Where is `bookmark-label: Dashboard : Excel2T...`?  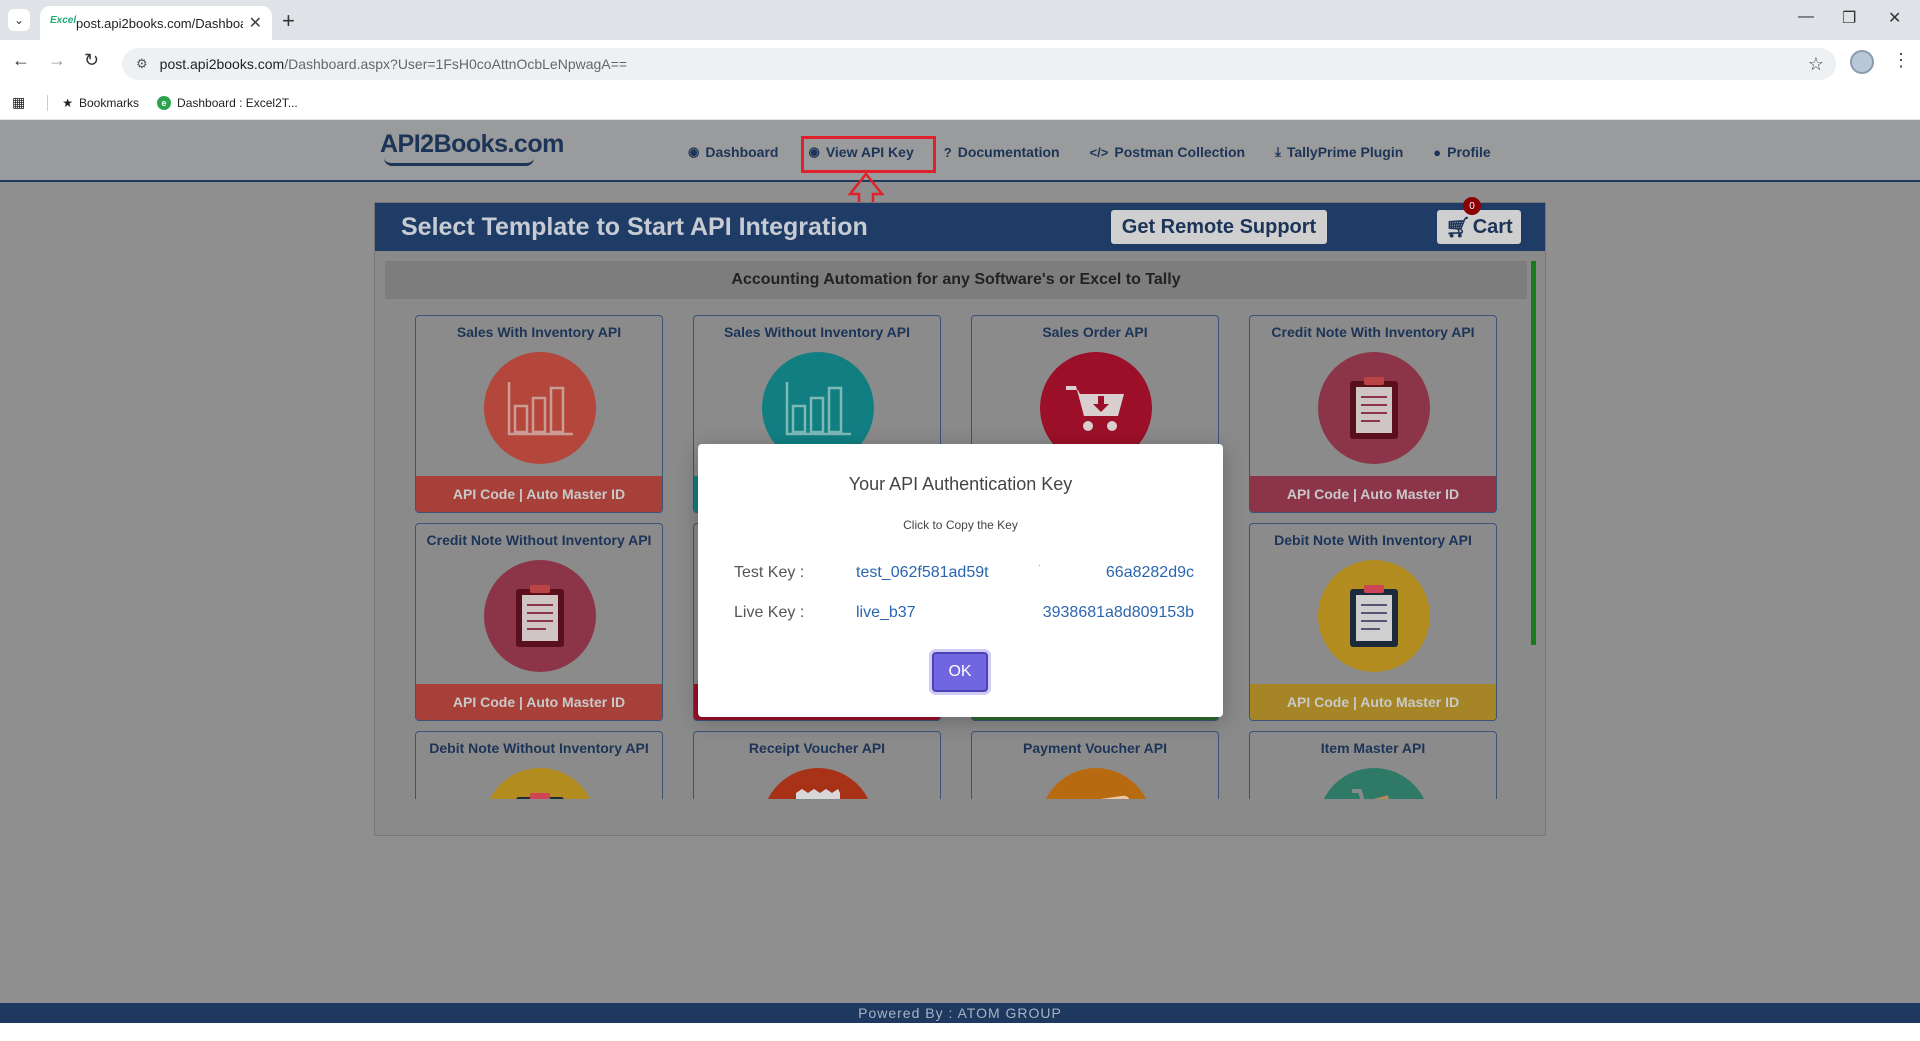
bookmark-label: Dashboard : Excel2T... is located at coordinates (237, 102).